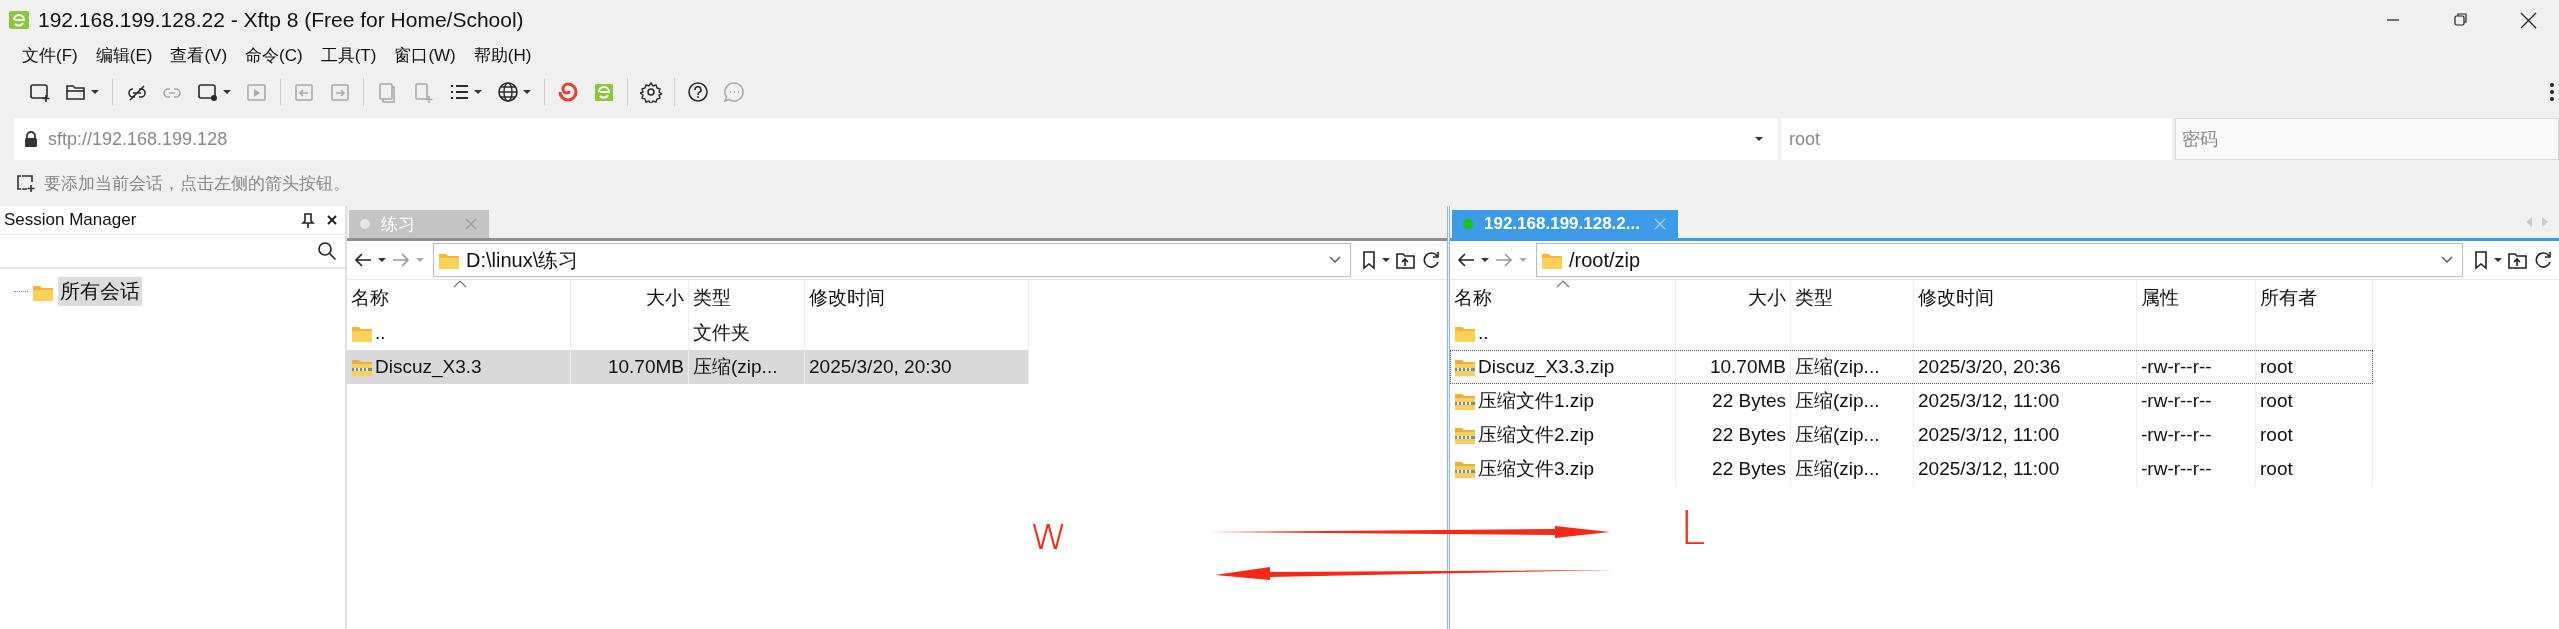  I want to click on menu-item: 命令(C), so click(274, 55).